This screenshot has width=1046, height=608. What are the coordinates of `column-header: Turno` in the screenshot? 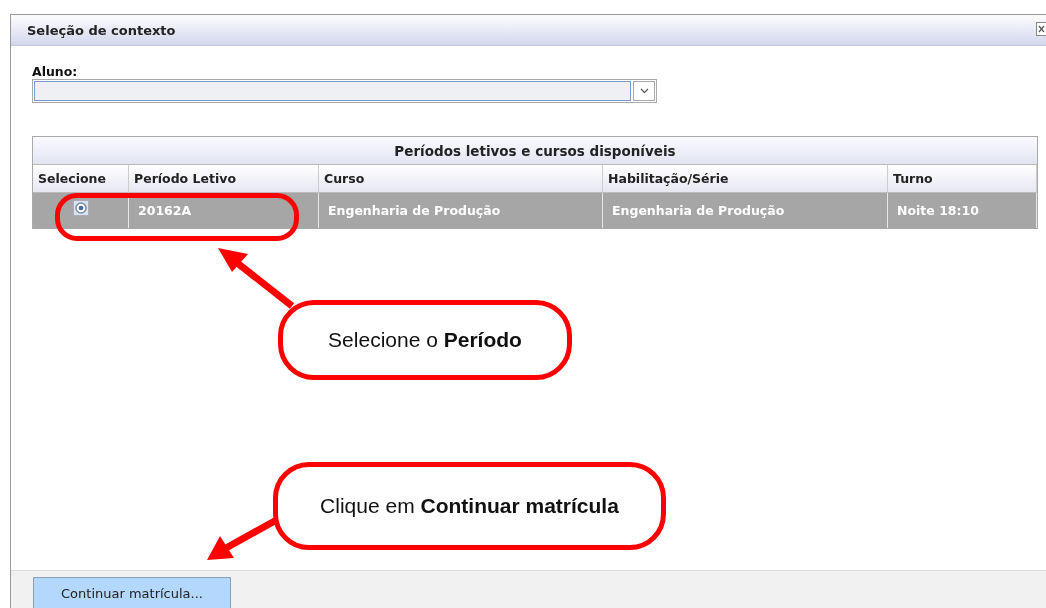 It's located at (962, 179).